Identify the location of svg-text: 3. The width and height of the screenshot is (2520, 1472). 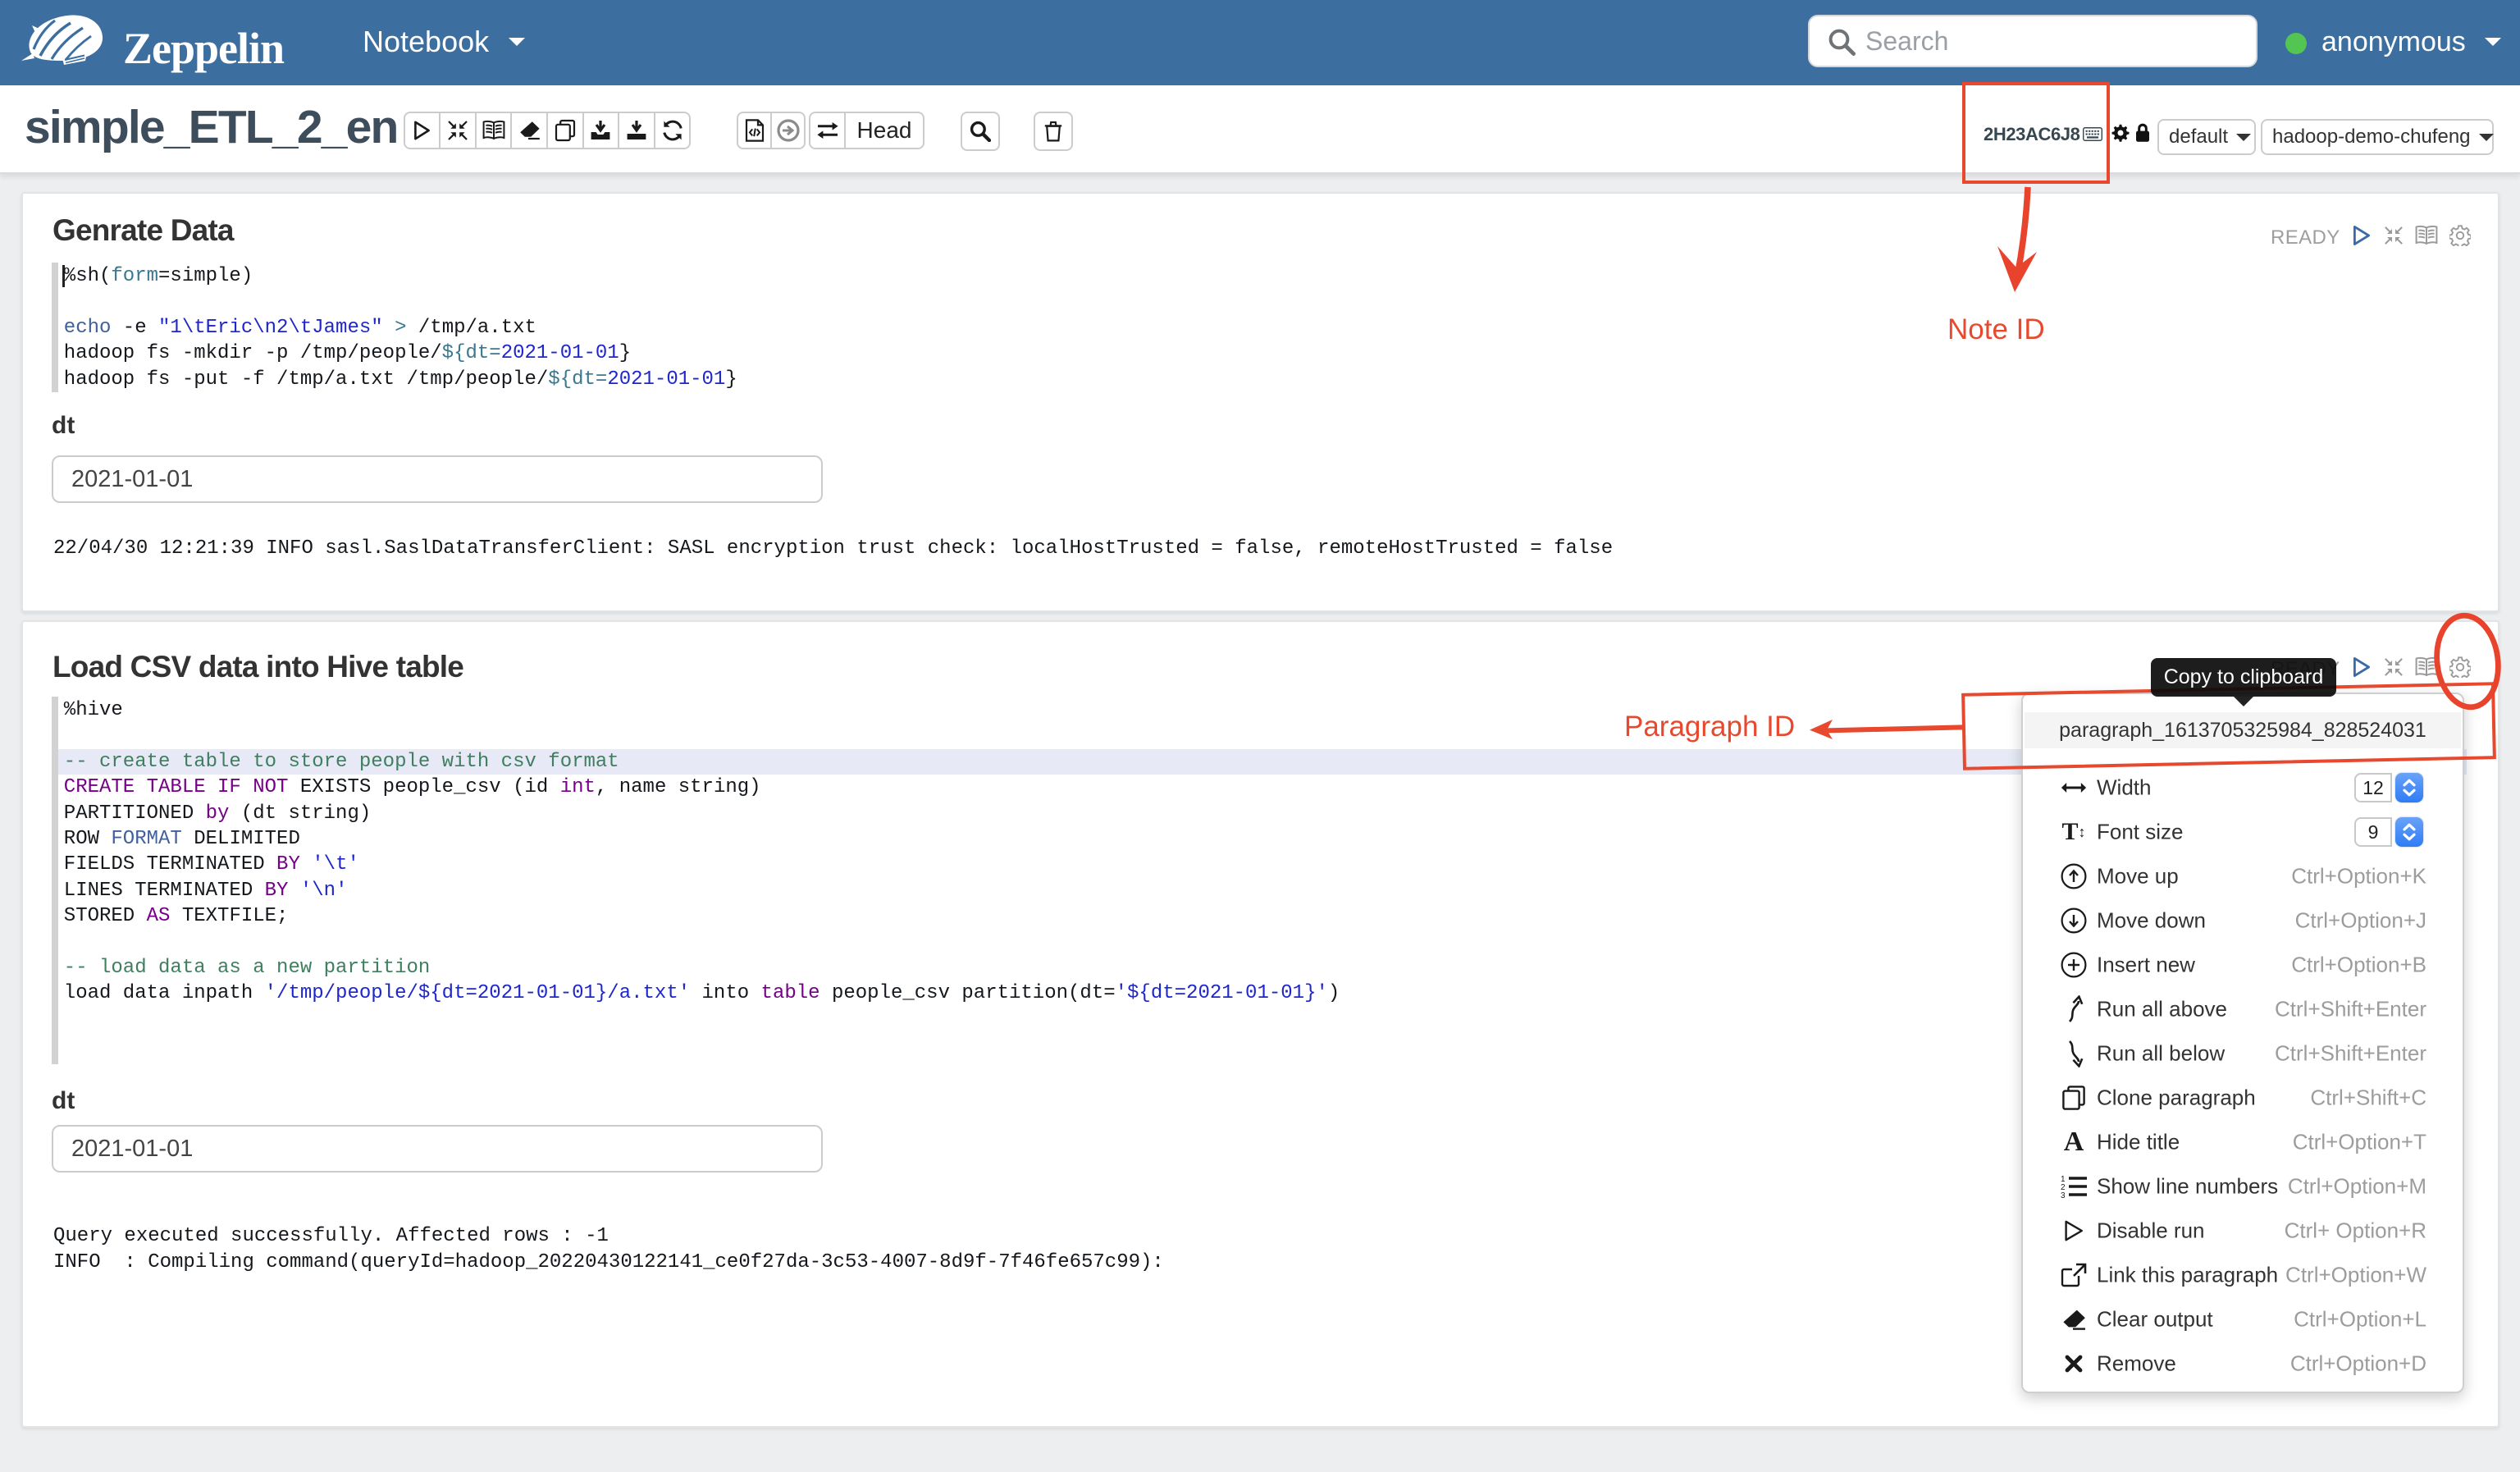
(2064, 1194).